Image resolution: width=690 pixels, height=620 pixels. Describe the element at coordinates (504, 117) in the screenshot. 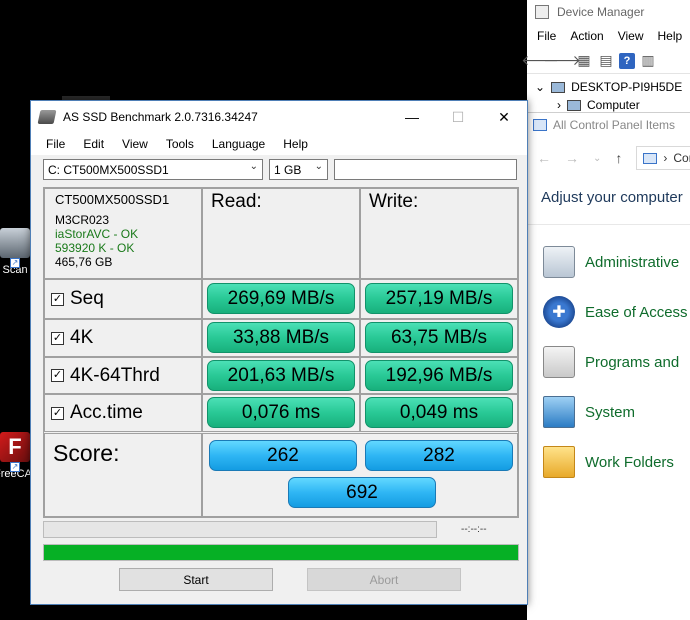

I see `close-button: ✕` at that location.